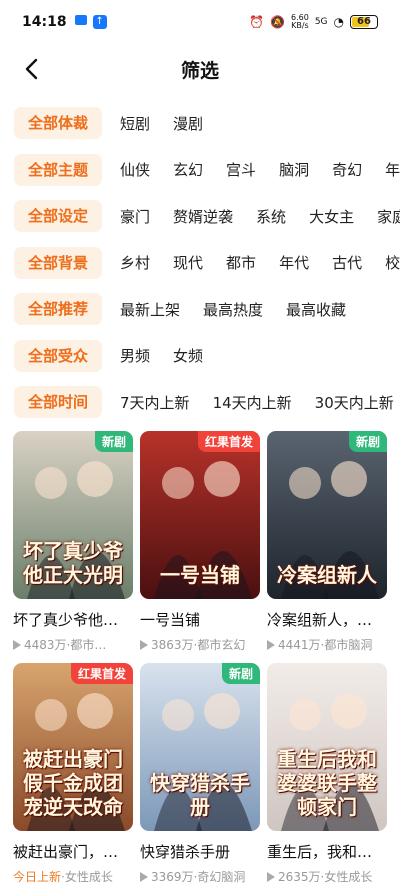 The width and height of the screenshot is (400, 889). Describe the element at coordinates (241, 262) in the screenshot. I see `filter-option: 都市` at that location.